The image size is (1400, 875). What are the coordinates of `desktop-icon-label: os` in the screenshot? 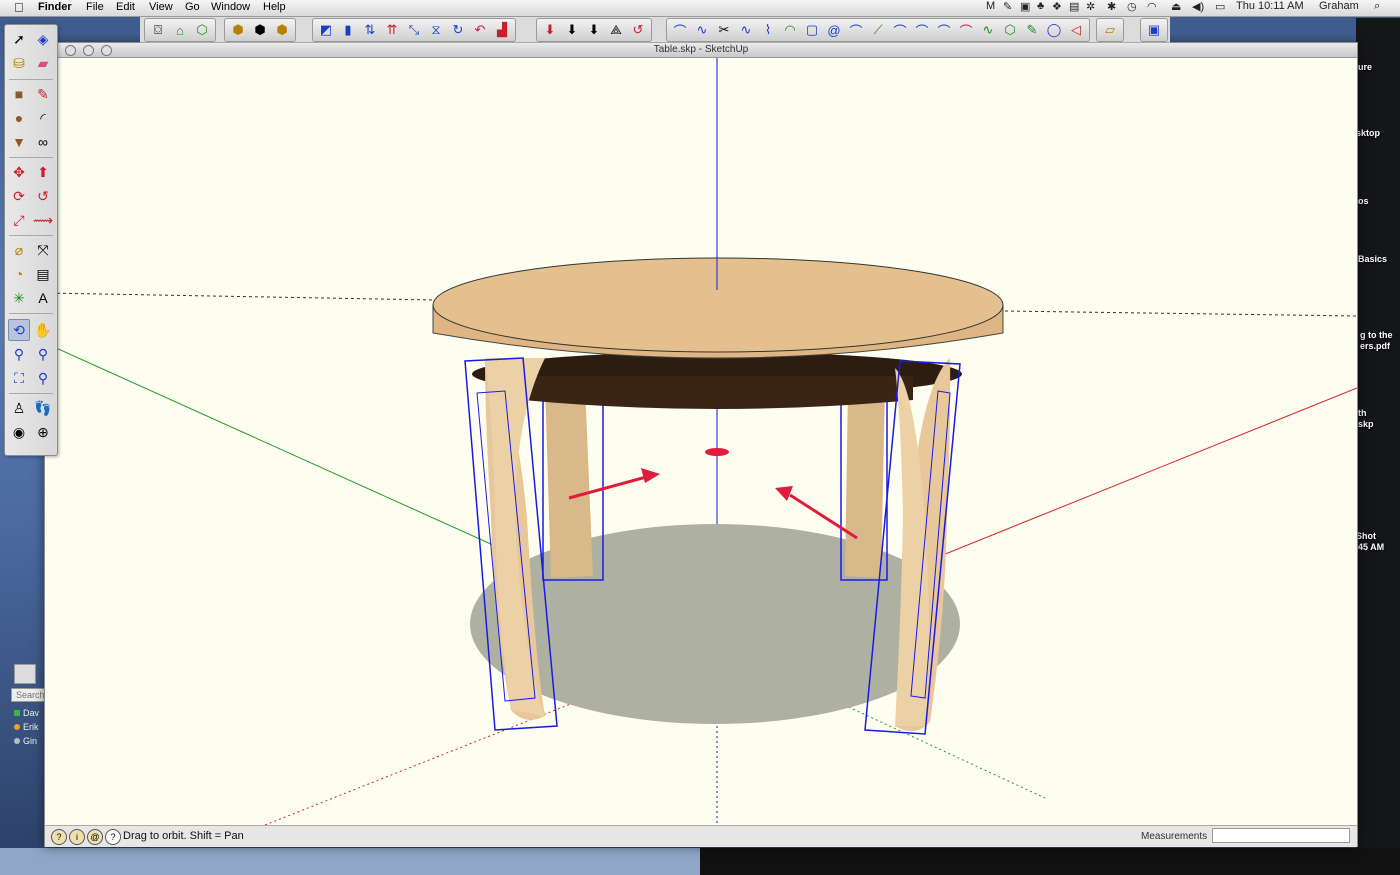 It's located at (1363, 201).